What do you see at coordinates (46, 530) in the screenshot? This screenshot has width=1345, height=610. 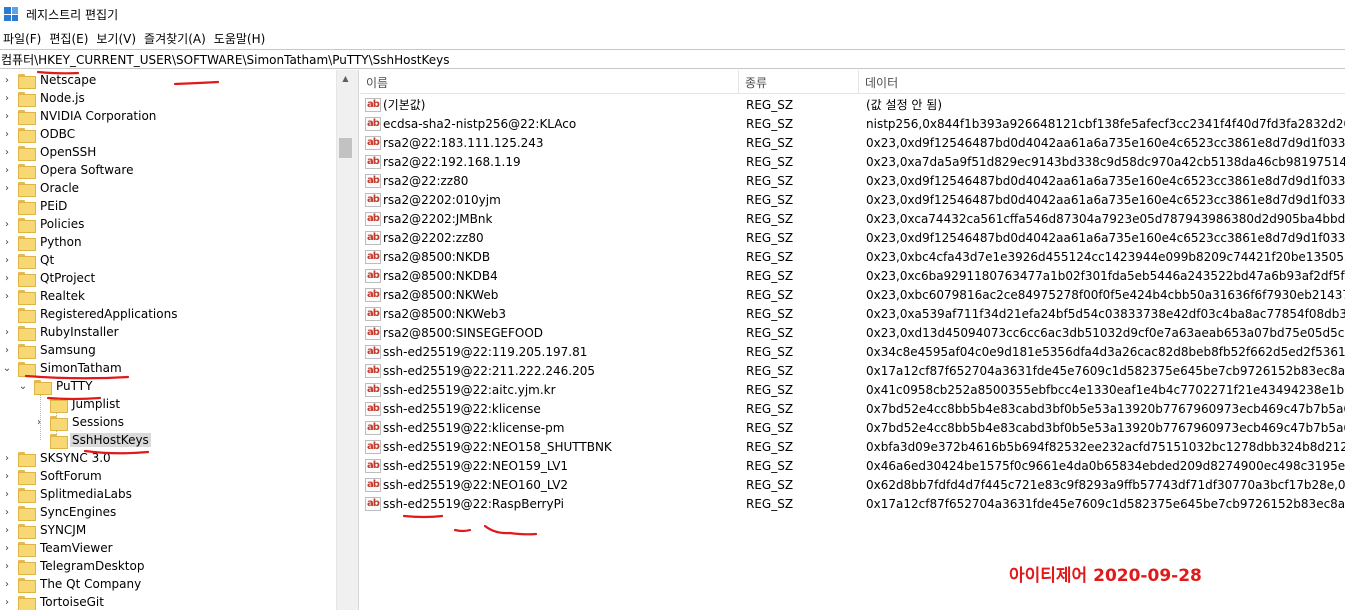 I see `tree-item: › SYNCJM` at bounding box center [46, 530].